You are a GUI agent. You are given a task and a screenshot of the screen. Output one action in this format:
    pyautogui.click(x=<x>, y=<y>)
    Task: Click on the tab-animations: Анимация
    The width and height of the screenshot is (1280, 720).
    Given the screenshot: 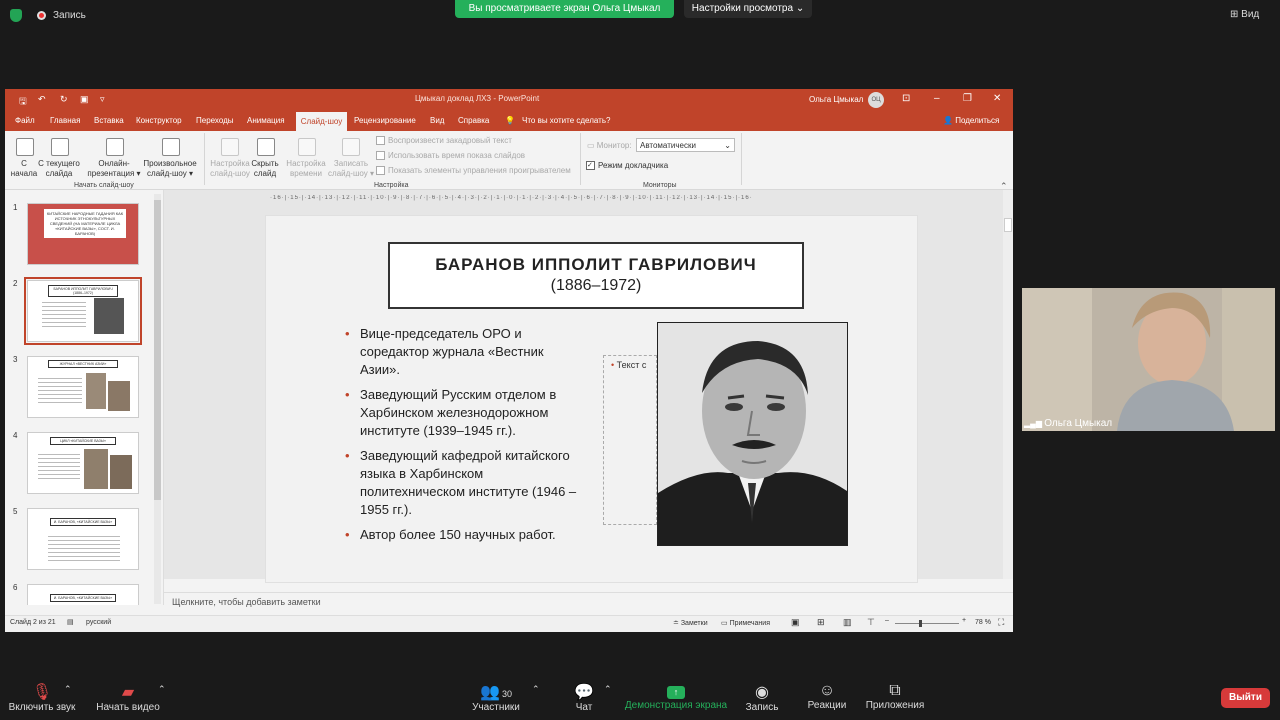 What is the action you would take?
    pyautogui.click(x=266, y=120)
    